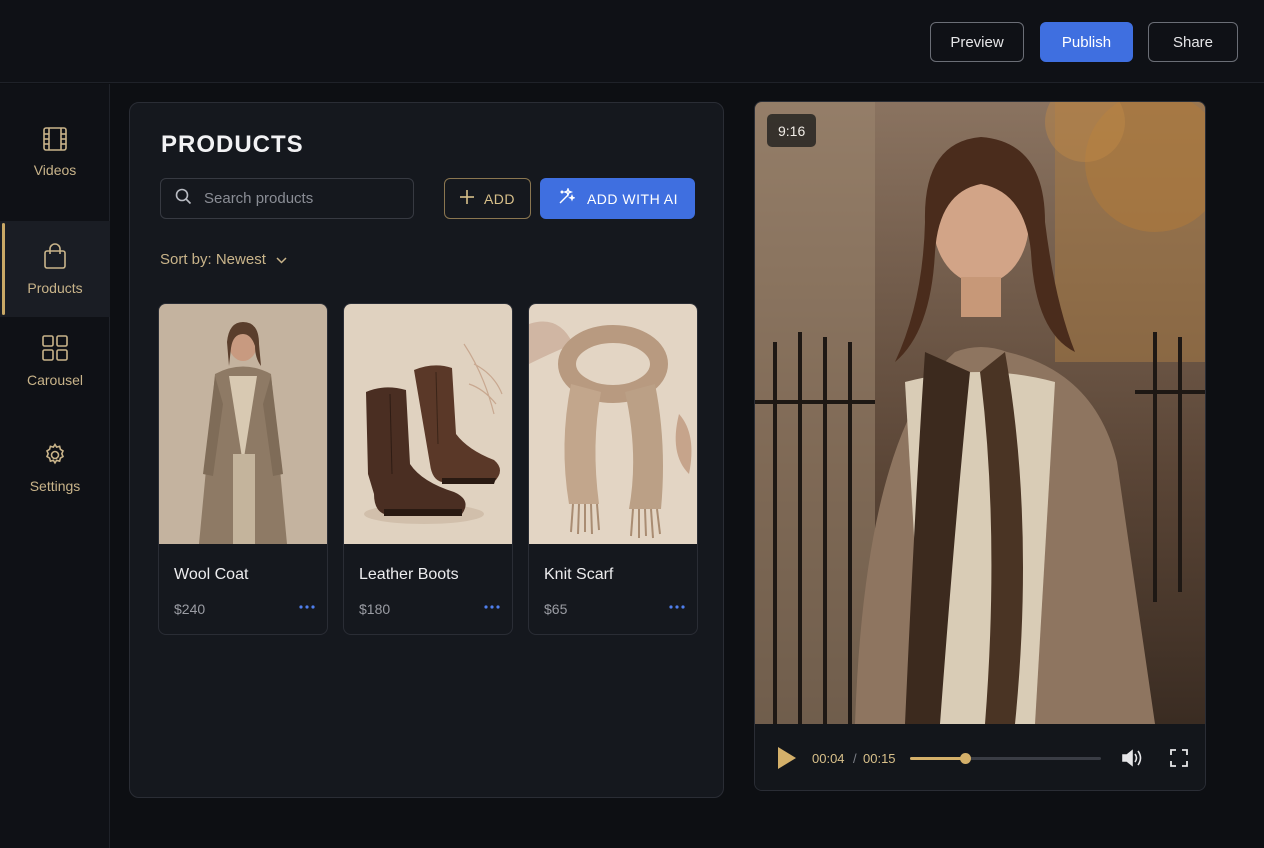 The image size is (1264, 848). What do you see at coordinates (55, 139) in the screenshot?
I see `film-icon` at bounding box center [55, 139].